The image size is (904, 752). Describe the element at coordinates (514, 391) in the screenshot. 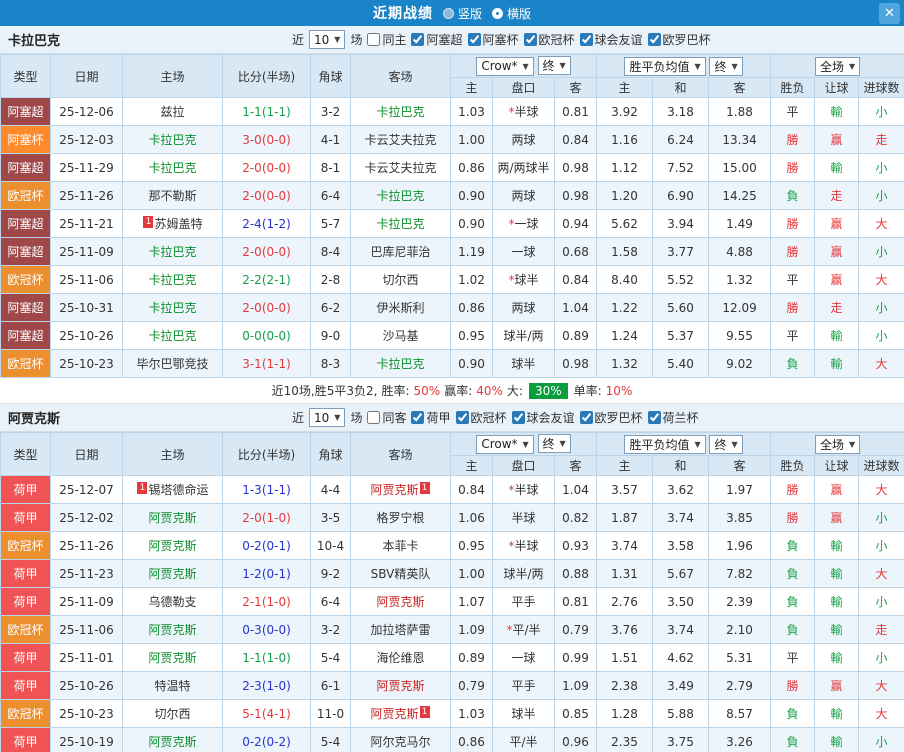

I see `big-rate-label: 大:` at that location.